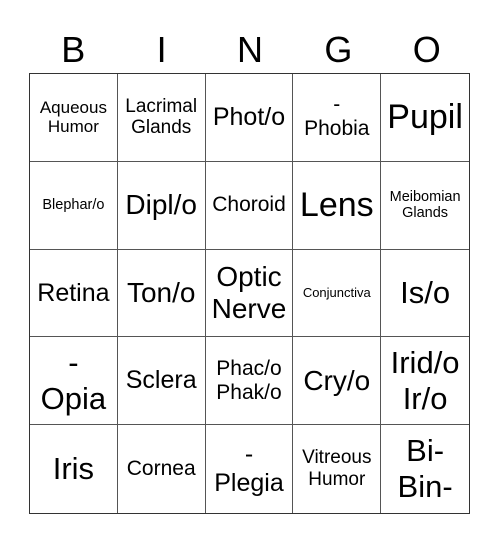 The image size is (500, 544). I want to click on bingo-cell-text: Is/o, so click(425, 293).